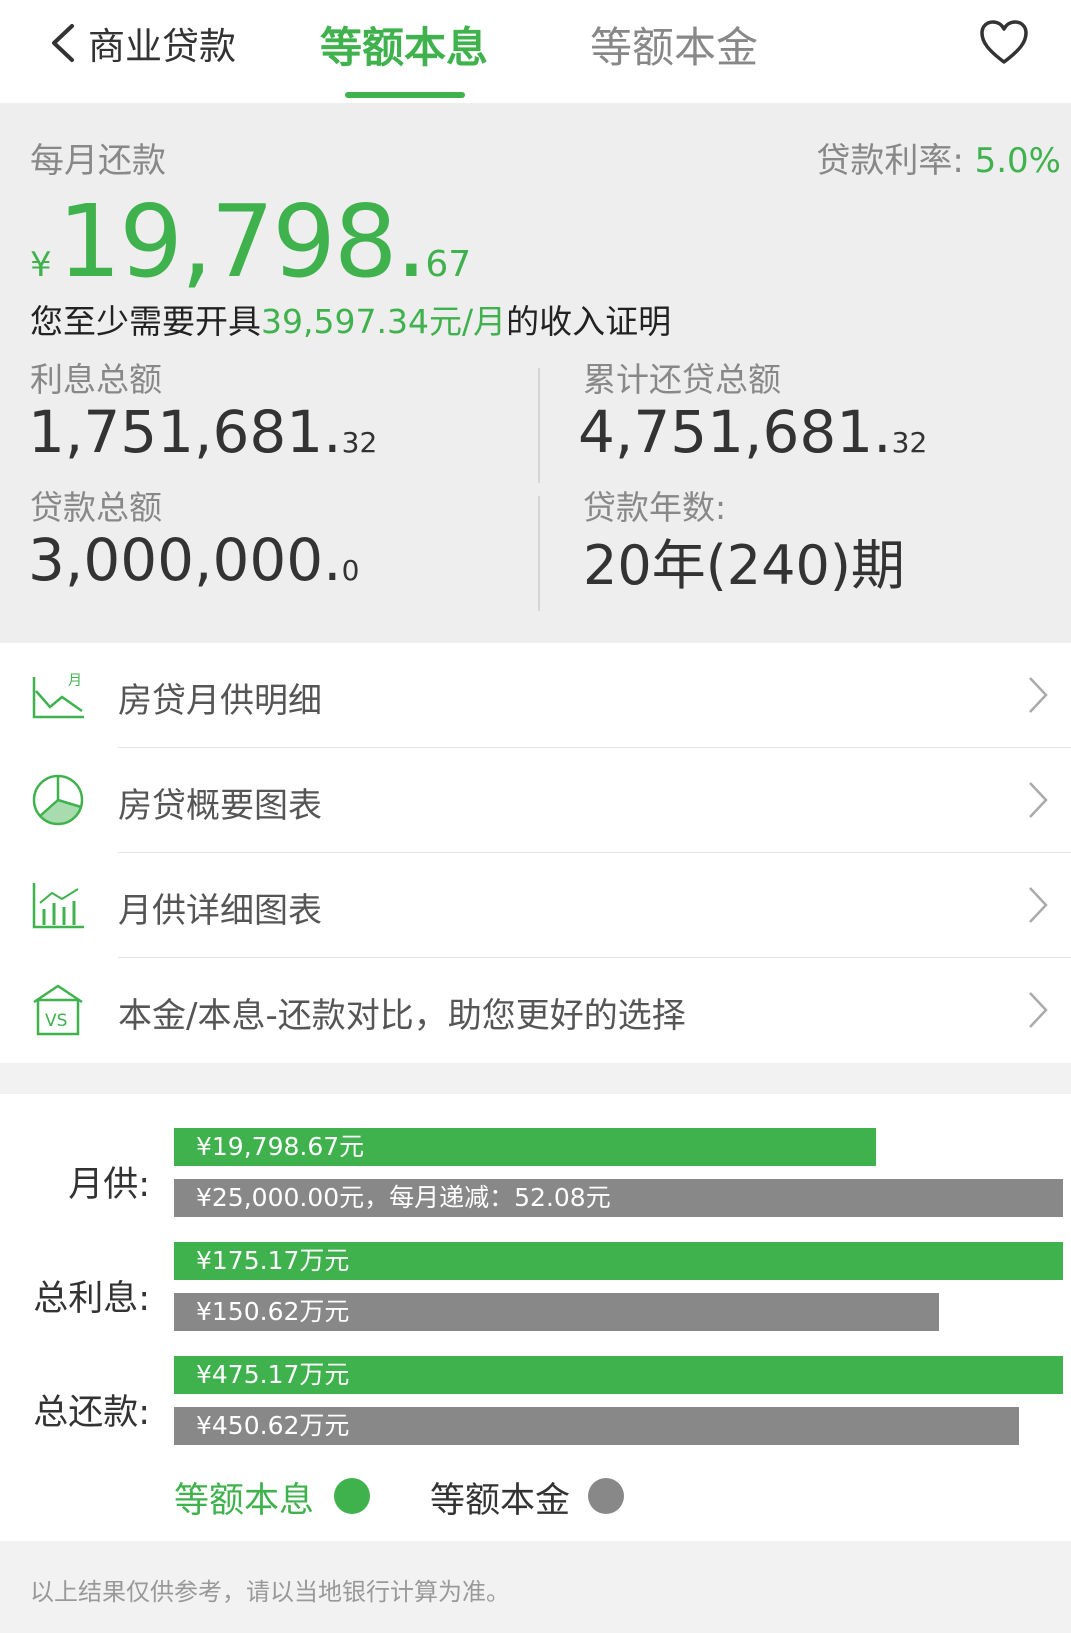 The height and width of the screenshot is (1633, 1071). Describe the element at coordinates (1004, 43) in the screenshot. I see `heart-icon` at that location.